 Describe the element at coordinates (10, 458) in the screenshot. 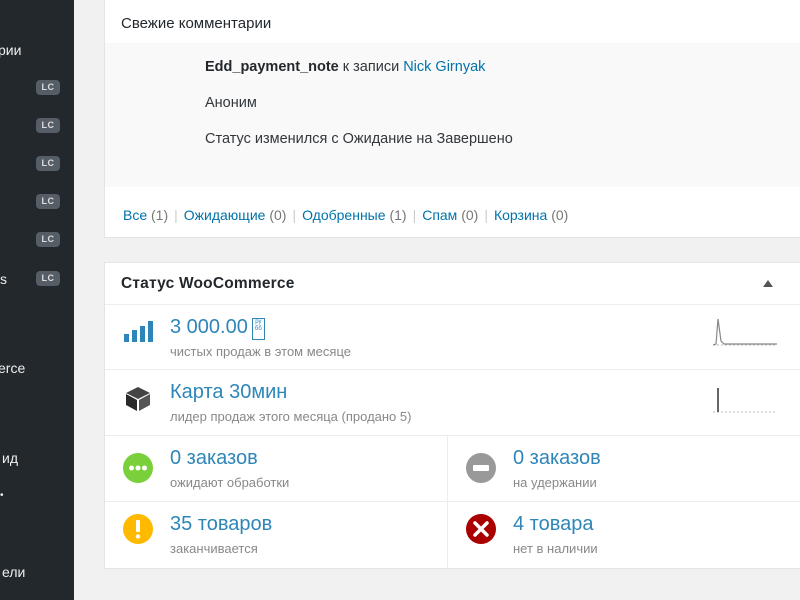

I see `sidebar-item-4: ид` at that location.